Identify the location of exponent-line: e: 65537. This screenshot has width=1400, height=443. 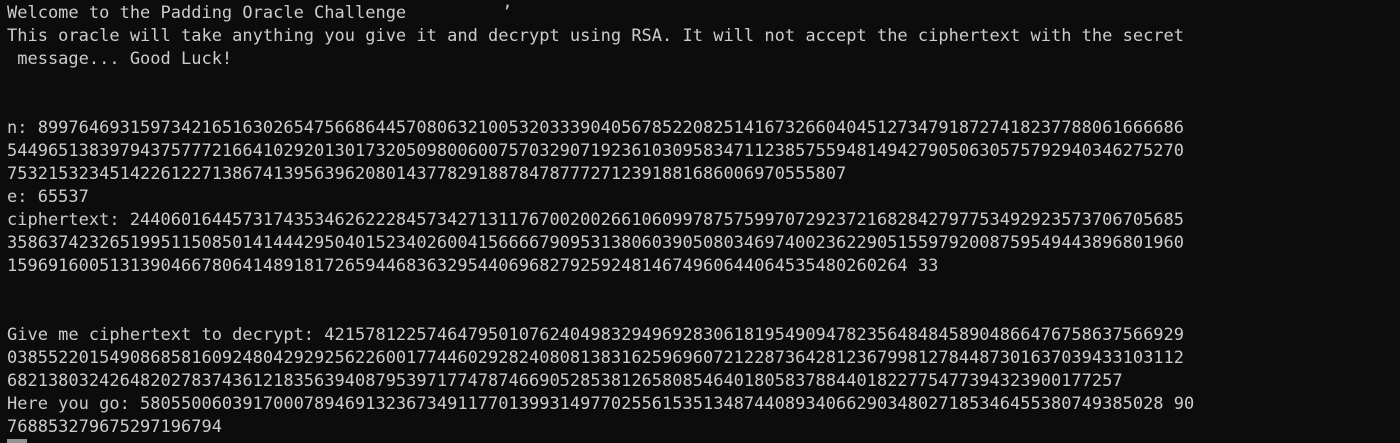
(48, 197).